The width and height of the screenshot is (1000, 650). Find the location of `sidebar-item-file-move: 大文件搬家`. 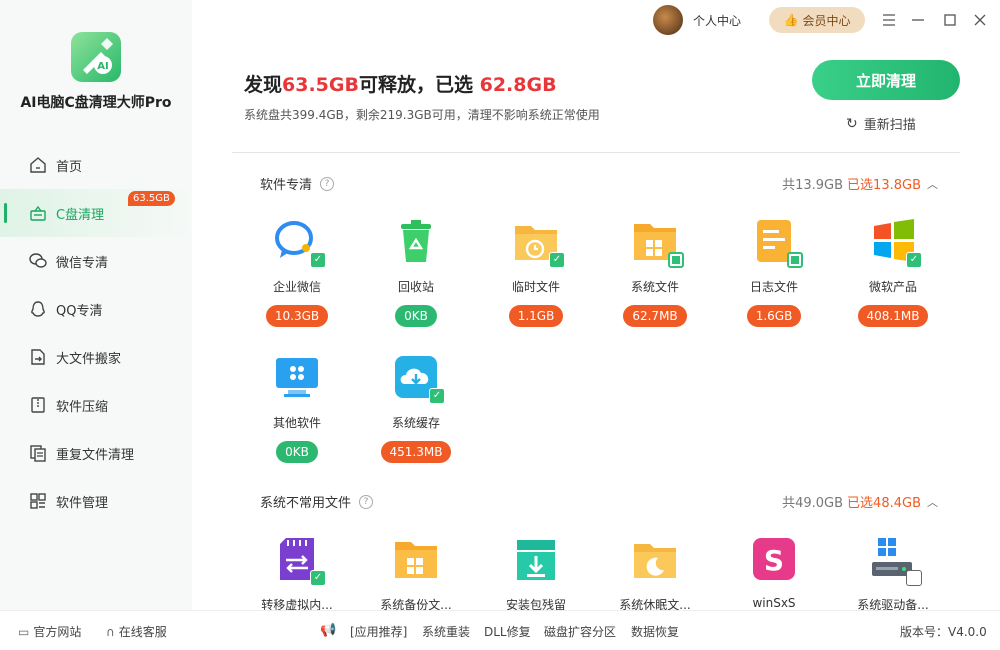

sidebar-item-file-move: 大文件搬家 is located at coordinates (96, 357).